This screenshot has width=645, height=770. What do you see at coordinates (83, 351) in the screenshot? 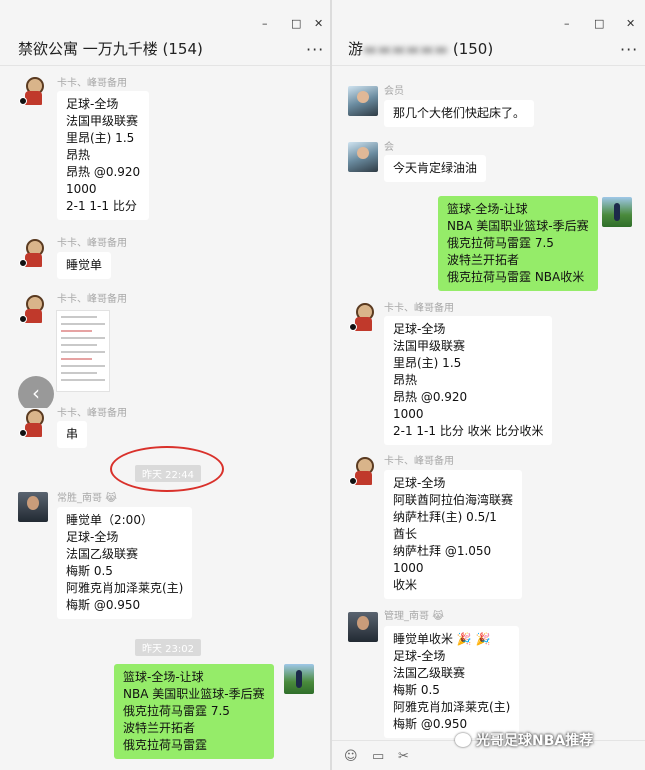
I see `image-message-thumbnail` at bounding box center [83, 351].